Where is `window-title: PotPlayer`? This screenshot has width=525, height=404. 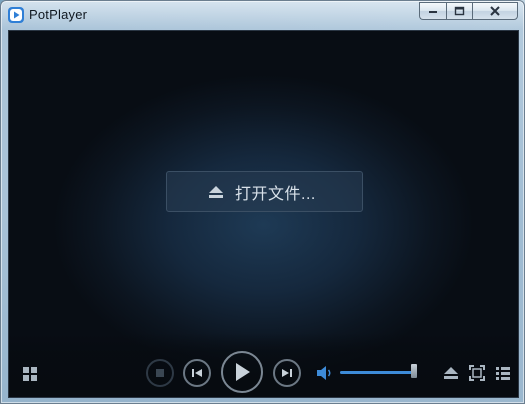
window-title: PotPlayer is located at coordinates (58, 14).